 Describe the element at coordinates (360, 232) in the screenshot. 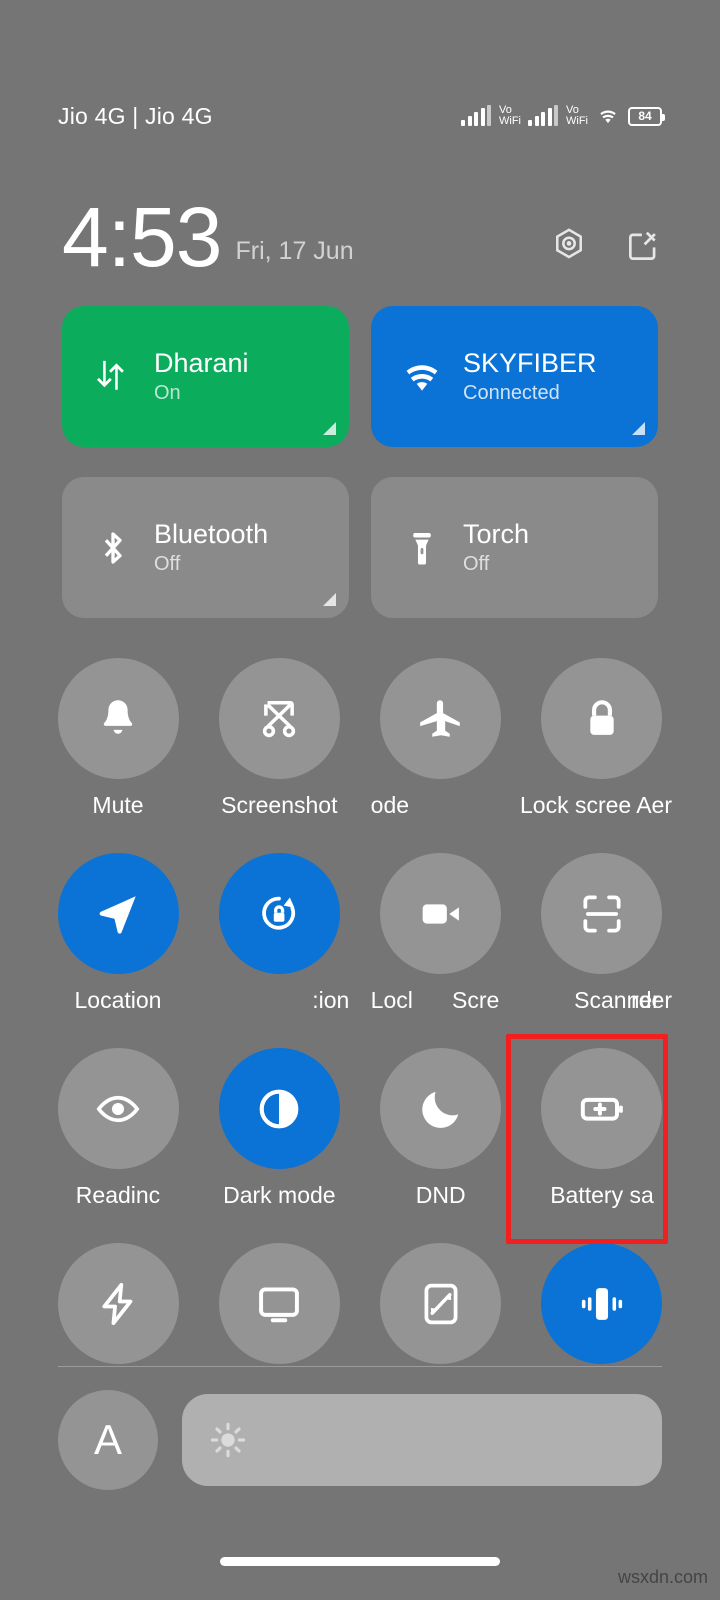

I see `clock-row: 4:53 Fri, 17 Jun` at that location.